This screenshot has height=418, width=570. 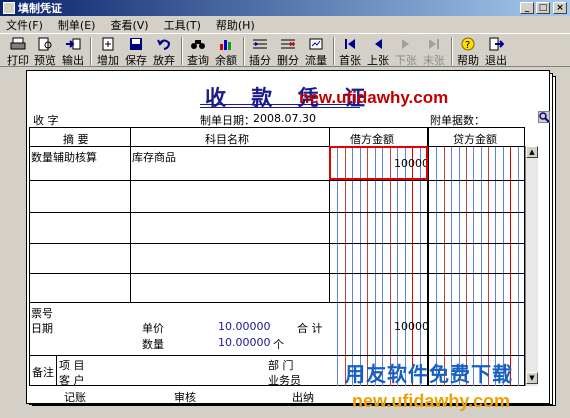 What do you see at coordinates (468, 51) in the screenshot?
I see `help-button: ? 帮助` at bounding box center [468, 51].